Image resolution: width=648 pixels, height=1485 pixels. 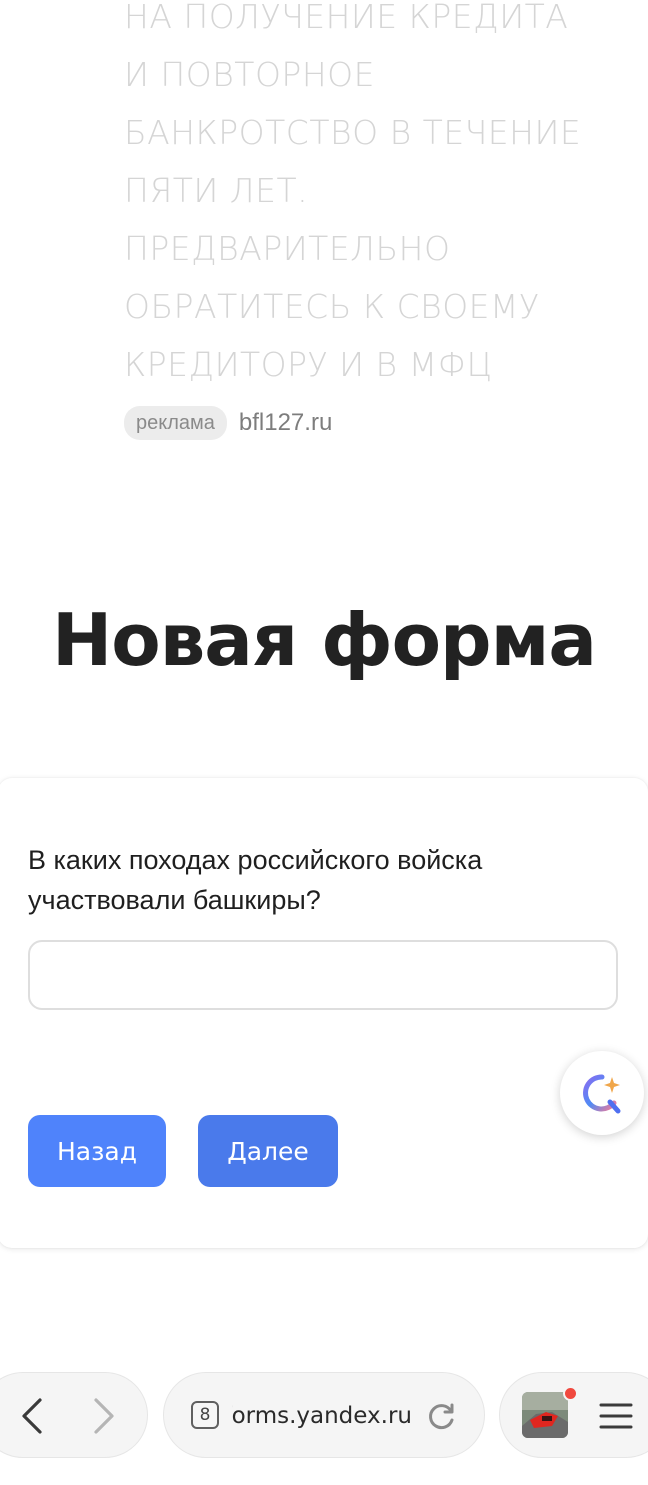 I want to click on url-value: forms.yandex.ru, so click(x=322, y=1416).